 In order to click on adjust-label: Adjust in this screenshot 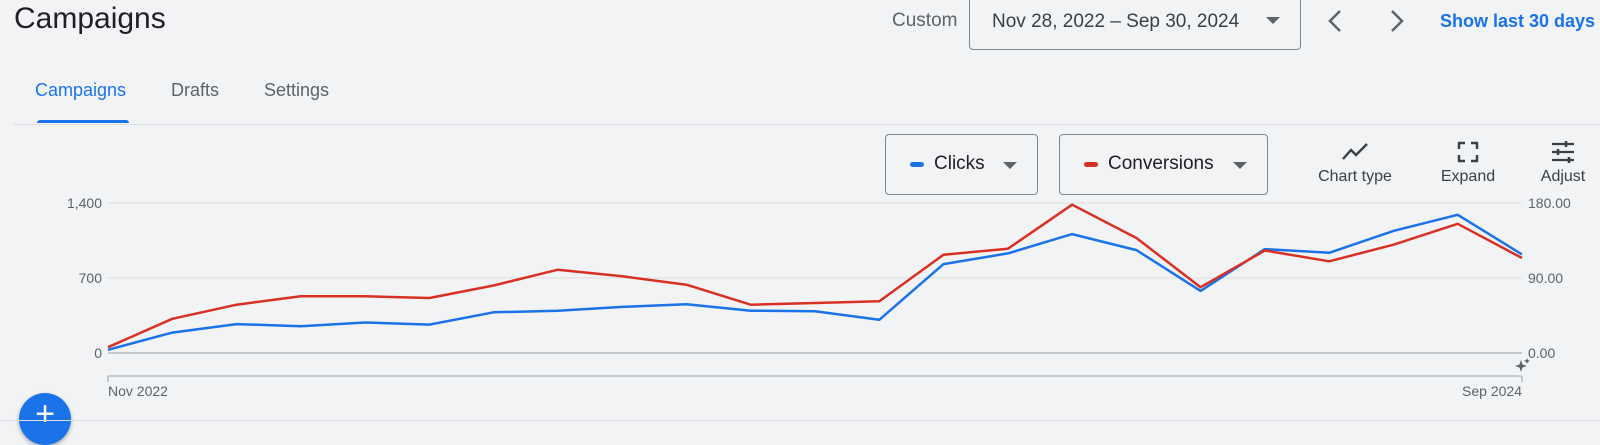, I will do `click(1563, 176)`.